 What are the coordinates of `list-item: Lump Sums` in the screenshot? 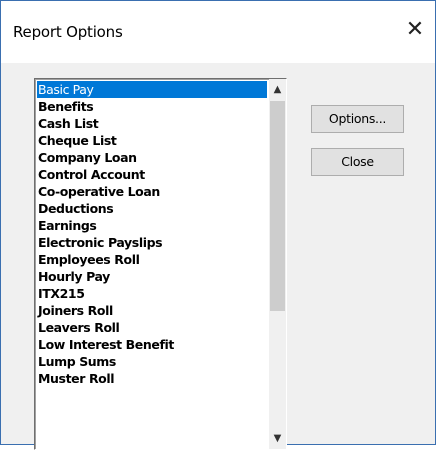 It's located at (152, 361).